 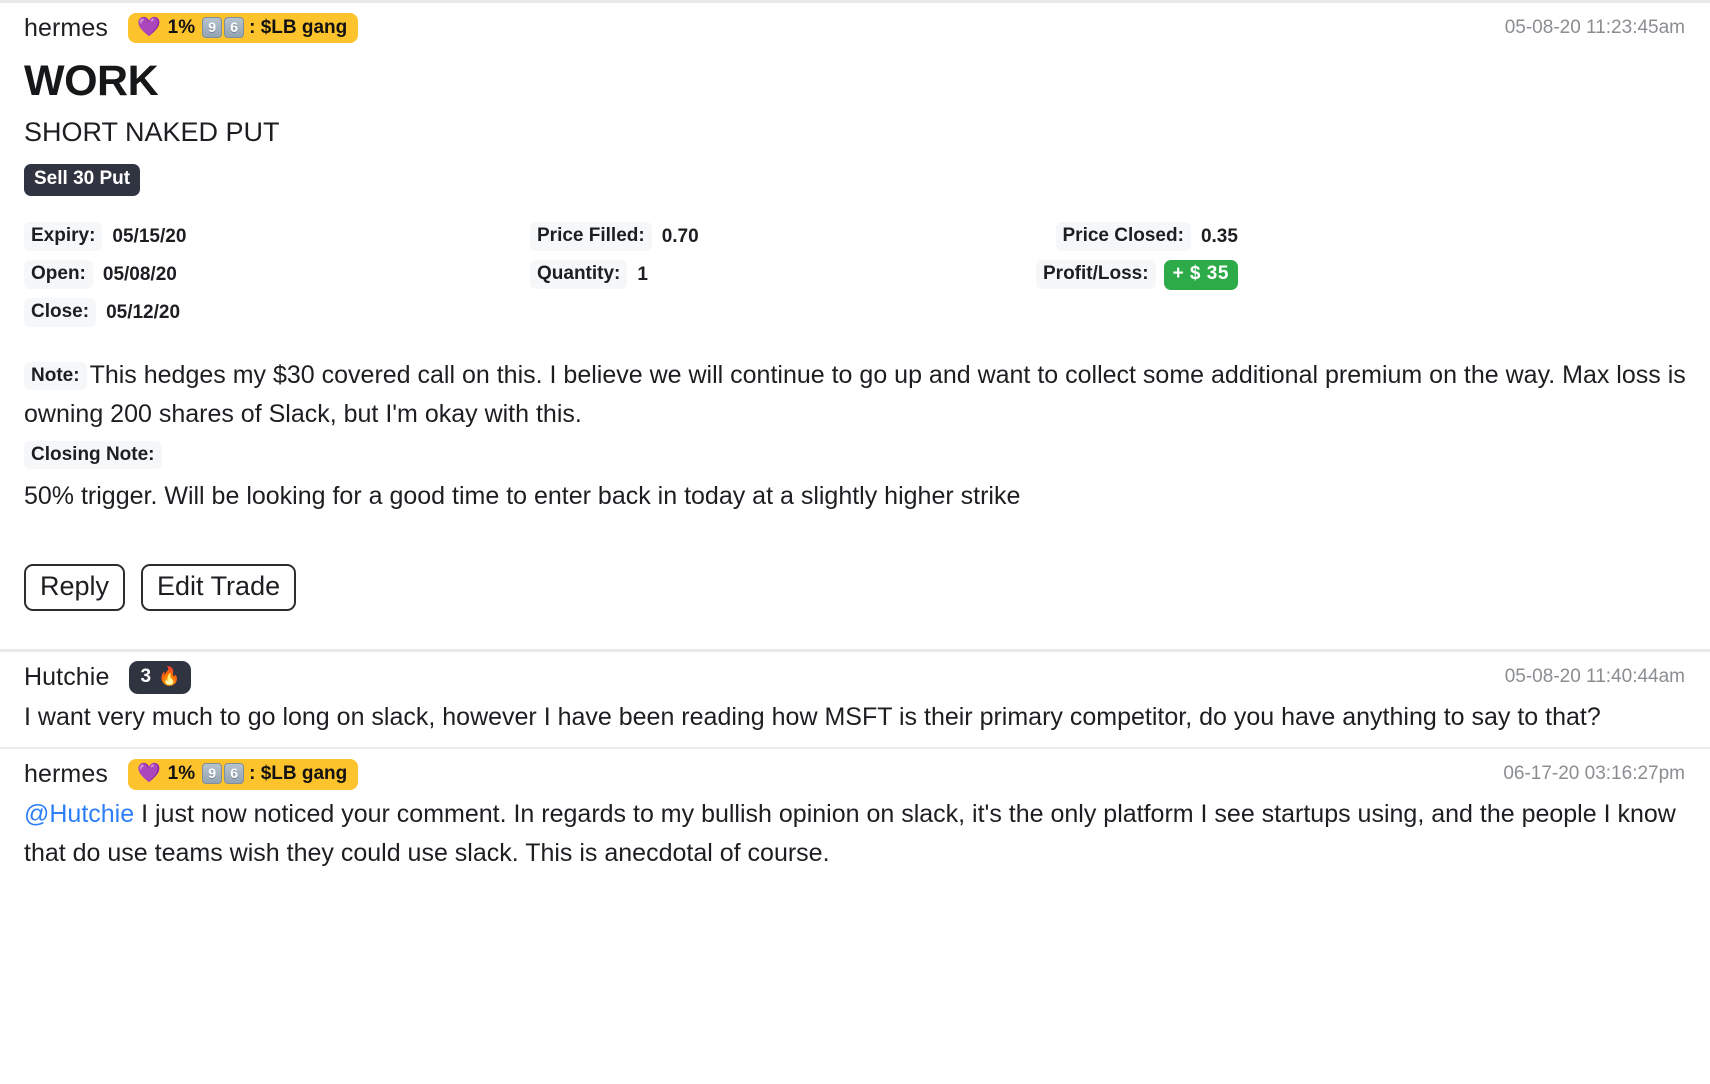 I want to click on price-filled-value: 0.70, so click(x=680, y=236).